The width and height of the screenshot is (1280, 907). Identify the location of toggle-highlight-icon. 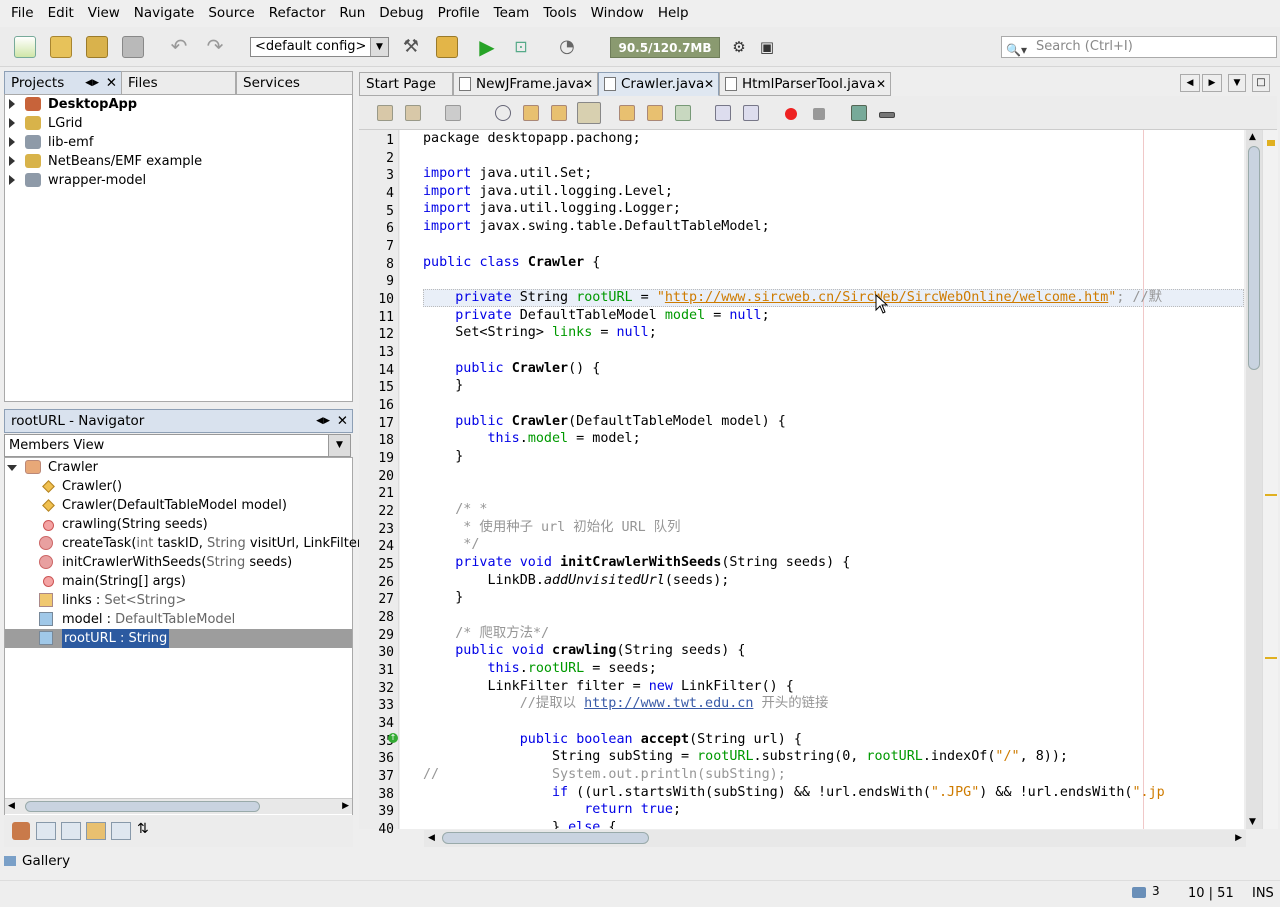
(589, 113).